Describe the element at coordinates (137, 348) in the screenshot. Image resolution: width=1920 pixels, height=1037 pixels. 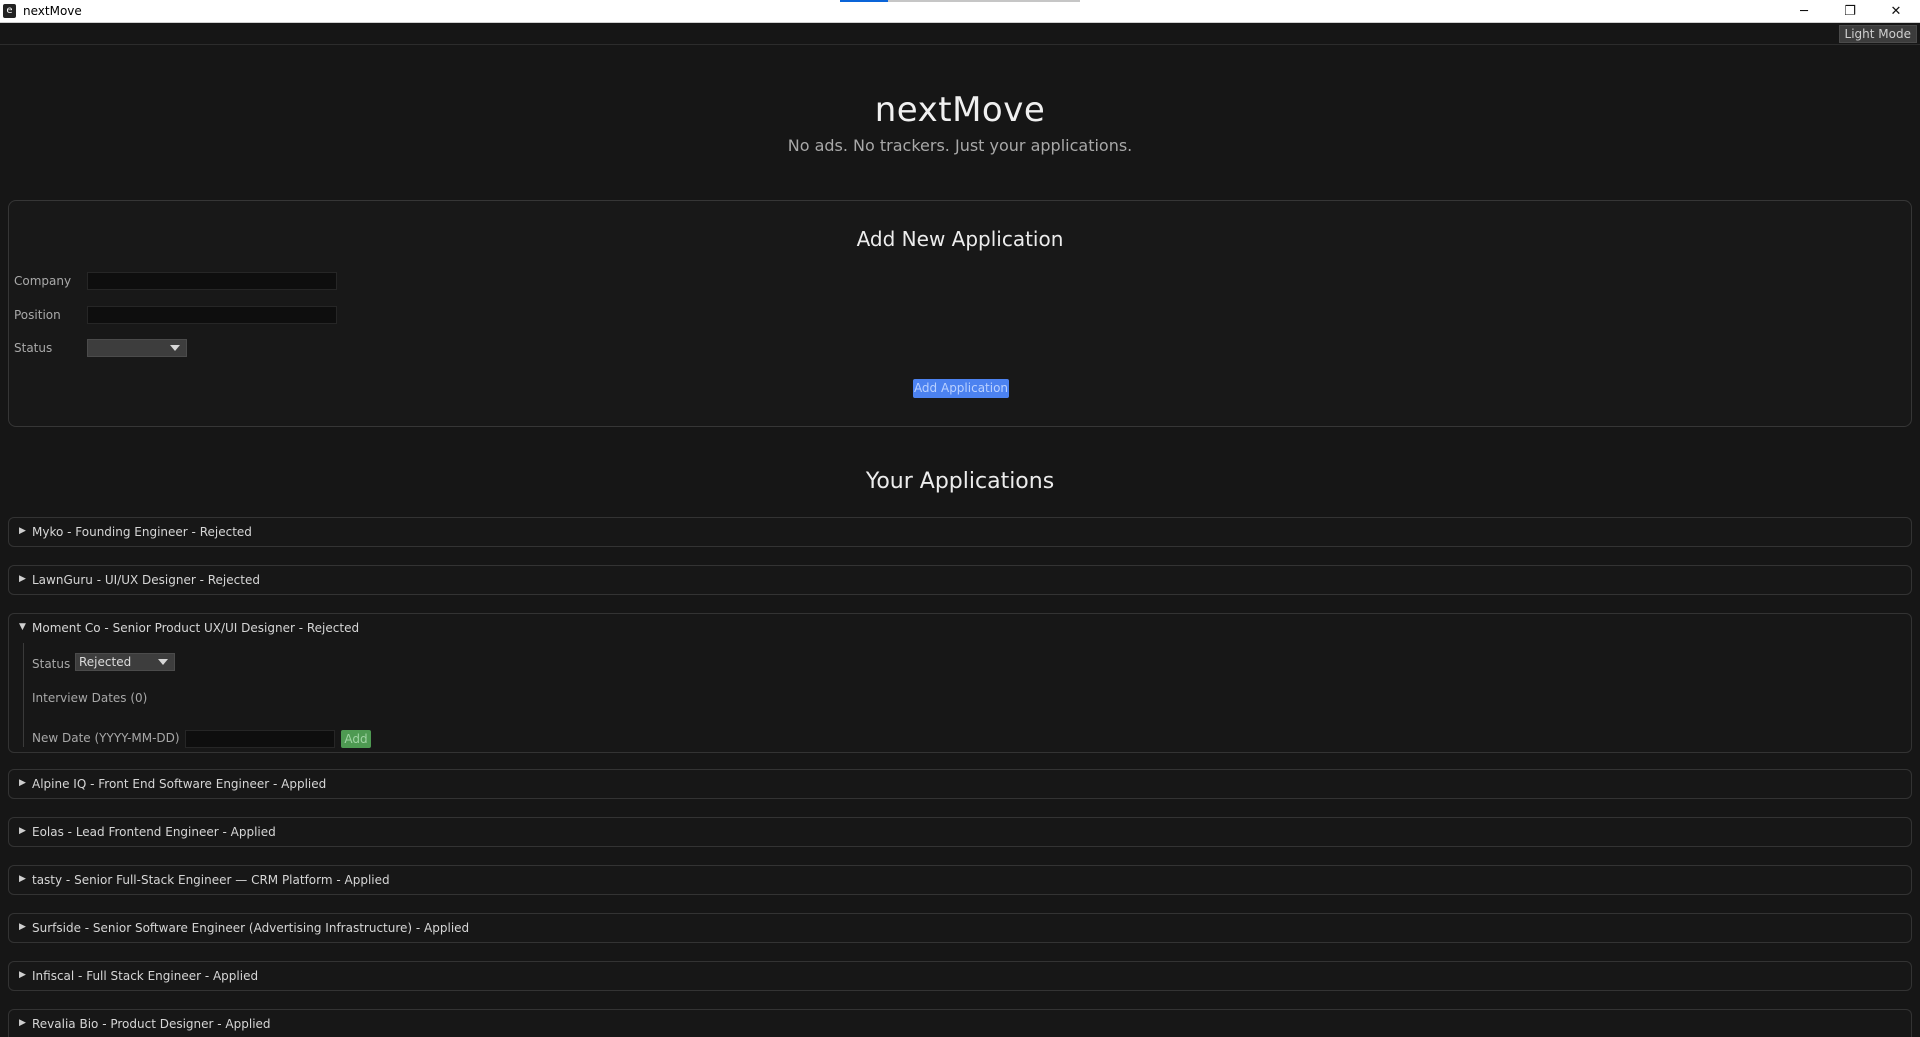
I see `status-select` at that location.